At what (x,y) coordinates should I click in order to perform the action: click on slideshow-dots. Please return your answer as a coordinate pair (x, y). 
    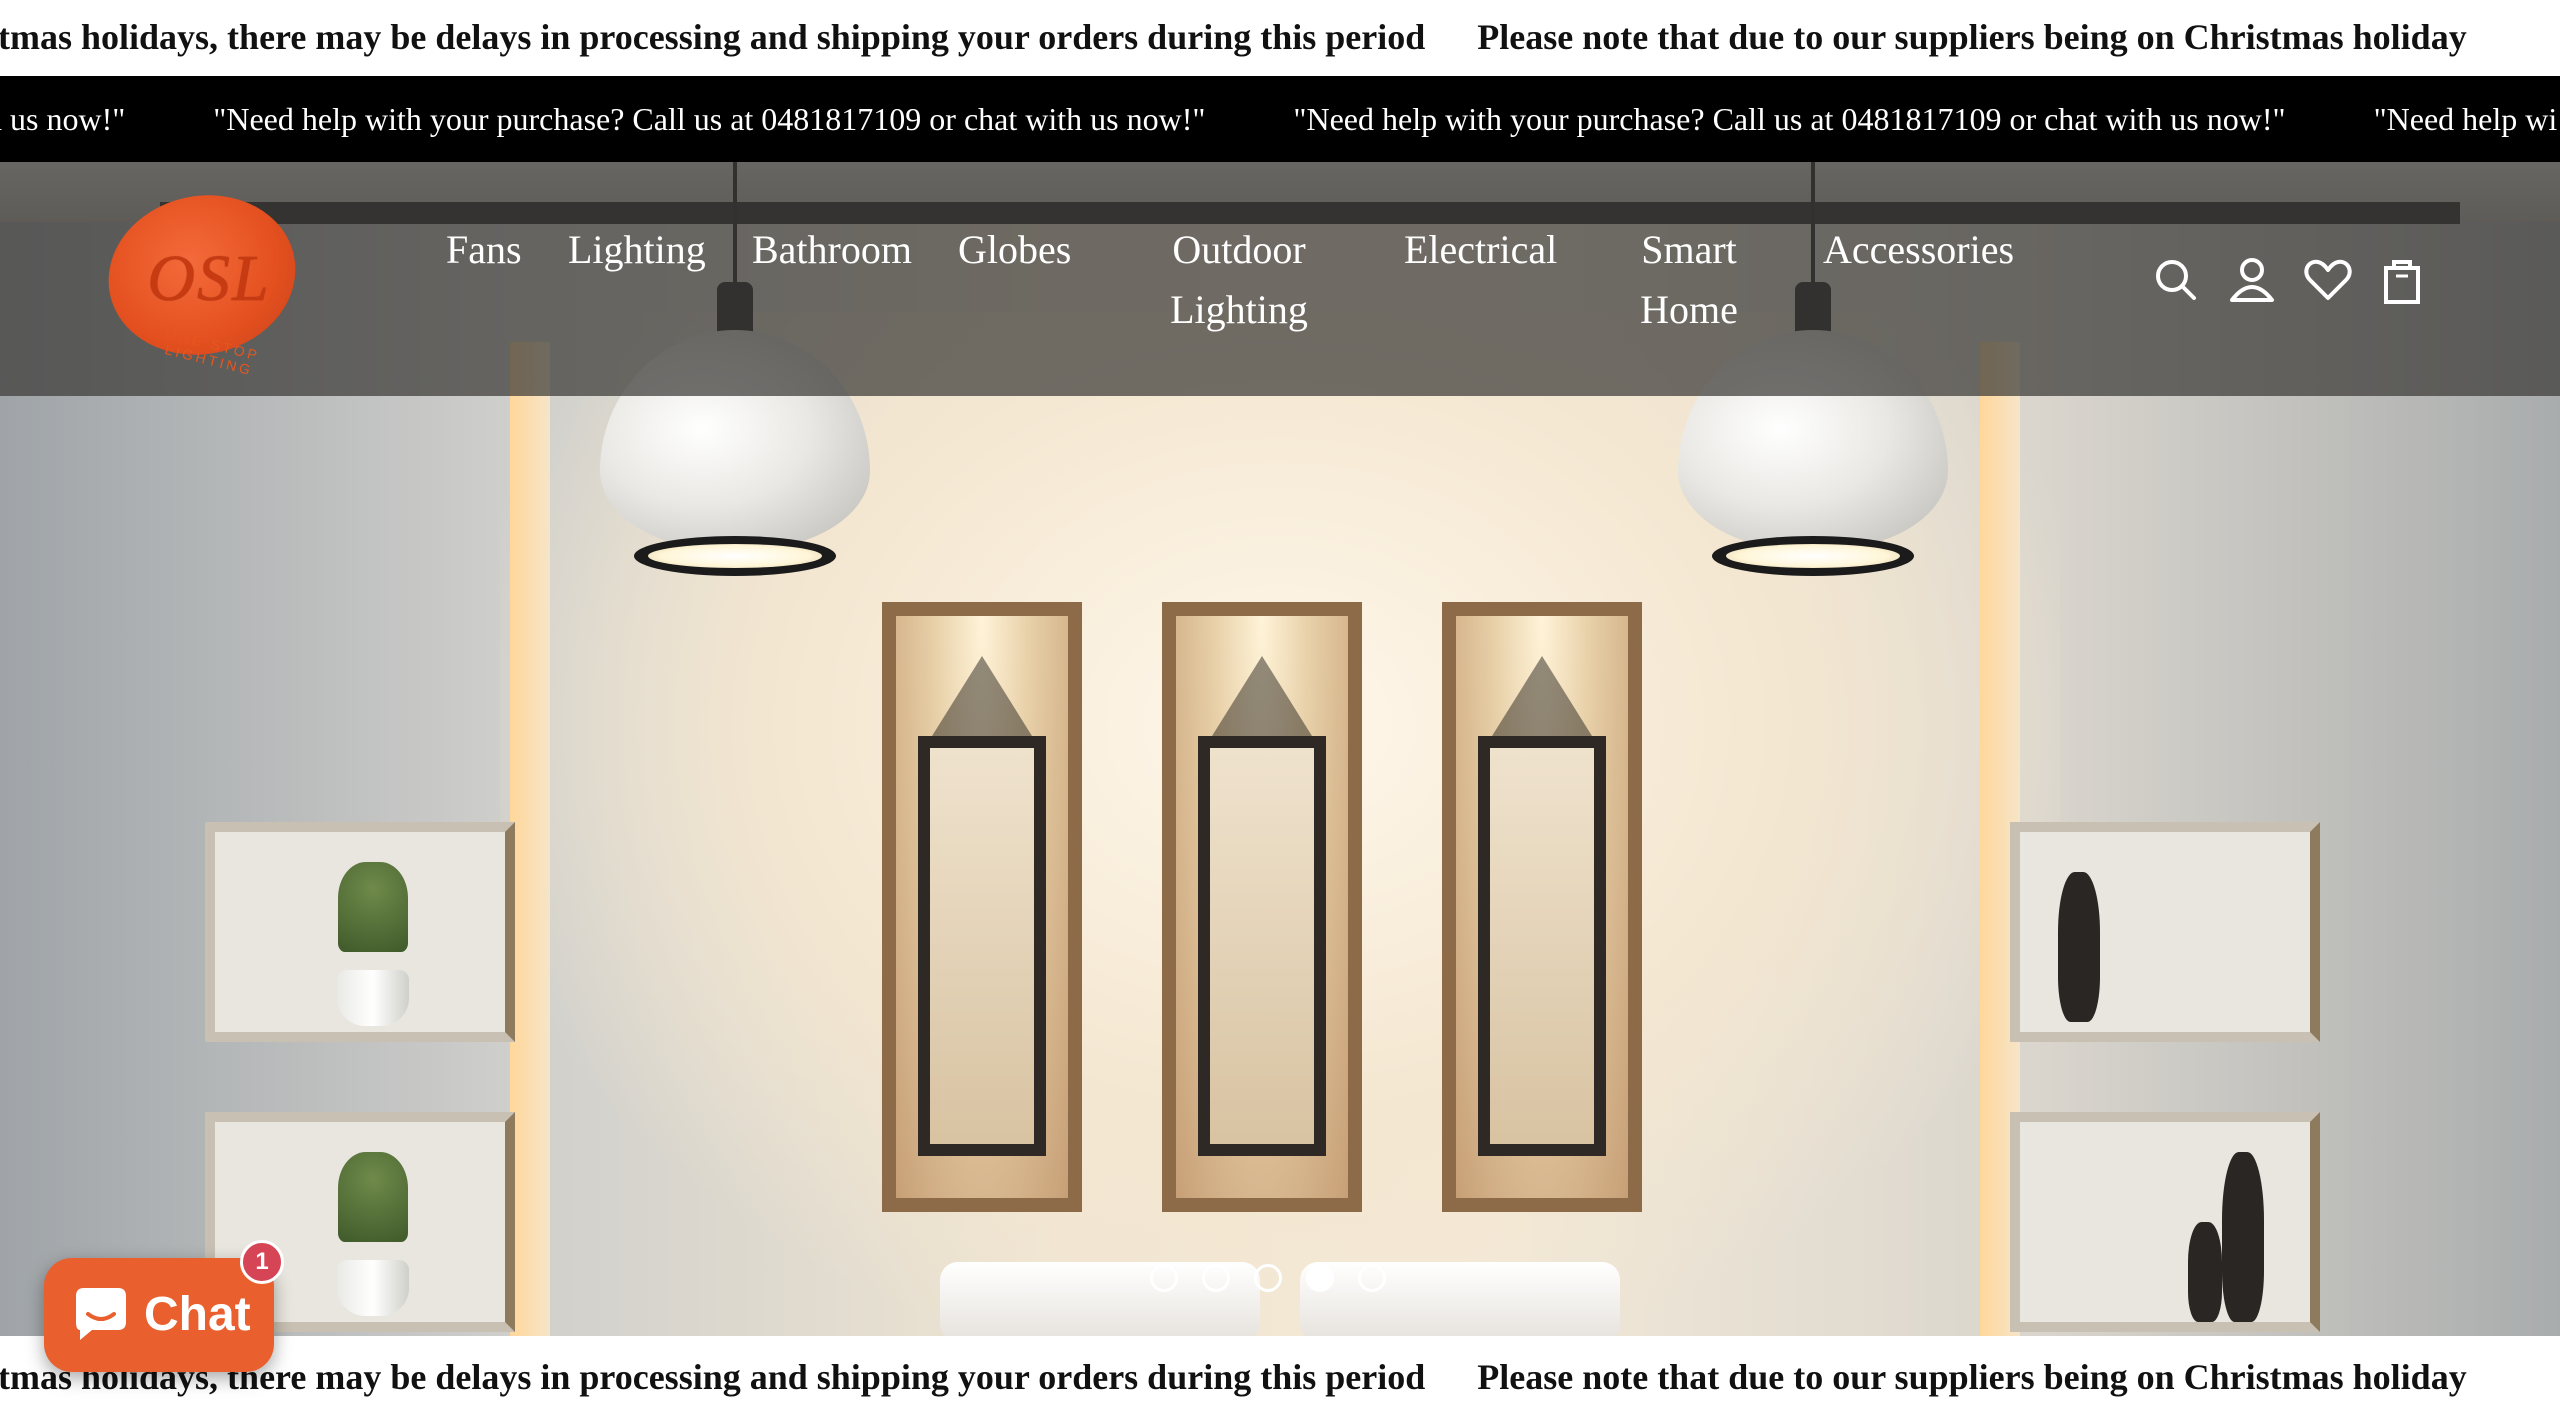
    Looking at the image, I should click on (1280, 1279).